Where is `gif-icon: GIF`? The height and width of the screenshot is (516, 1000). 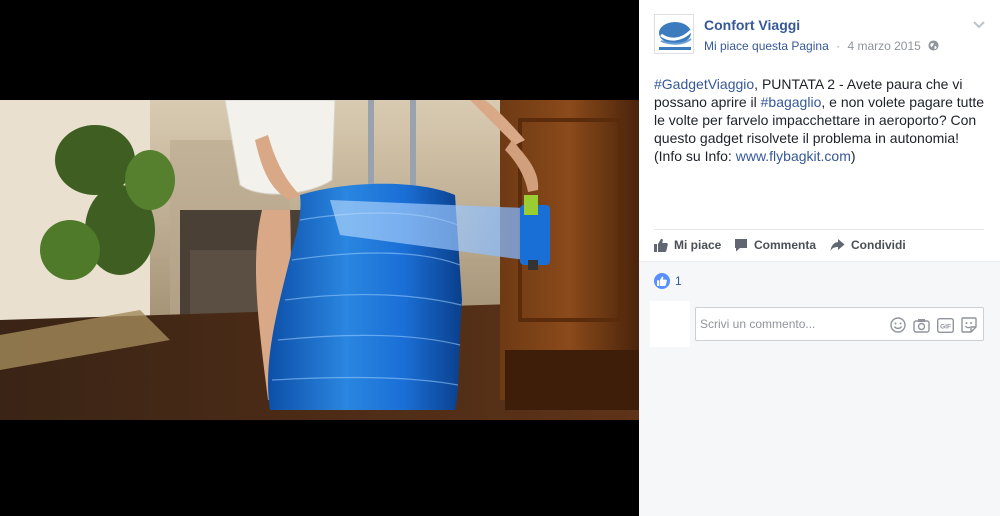
gif-icon: GIF is located at coordinates (945, 325).